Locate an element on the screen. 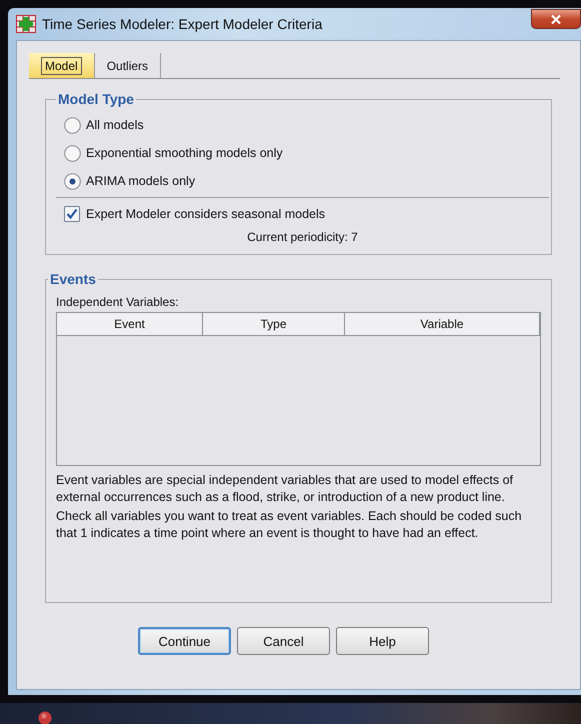 The image size is (581, 724). group-title: Model Type is located at coordinates (96, 99).